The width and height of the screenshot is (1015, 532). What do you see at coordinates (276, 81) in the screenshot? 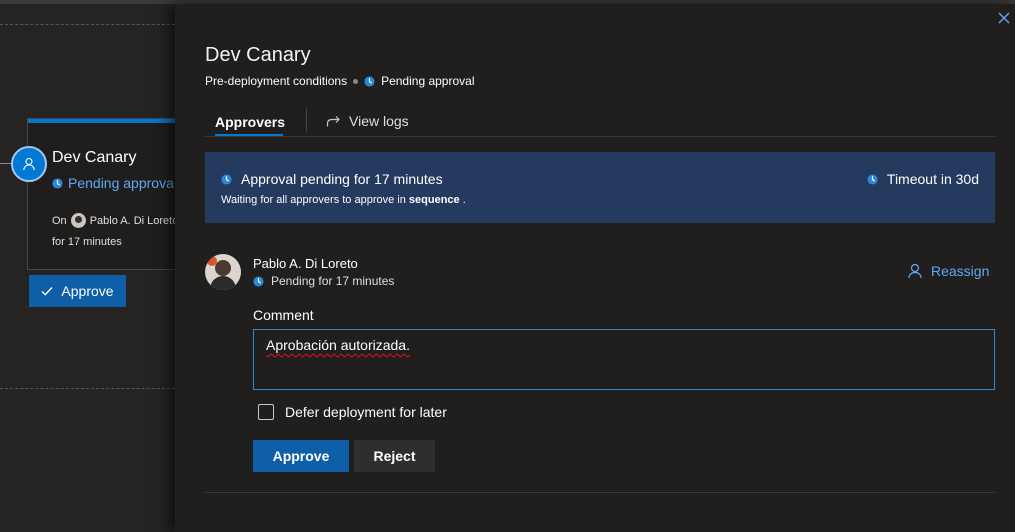
I see `breadcrumb-conditions: Pre-deployment conditions` at bounding box center [276, 81].